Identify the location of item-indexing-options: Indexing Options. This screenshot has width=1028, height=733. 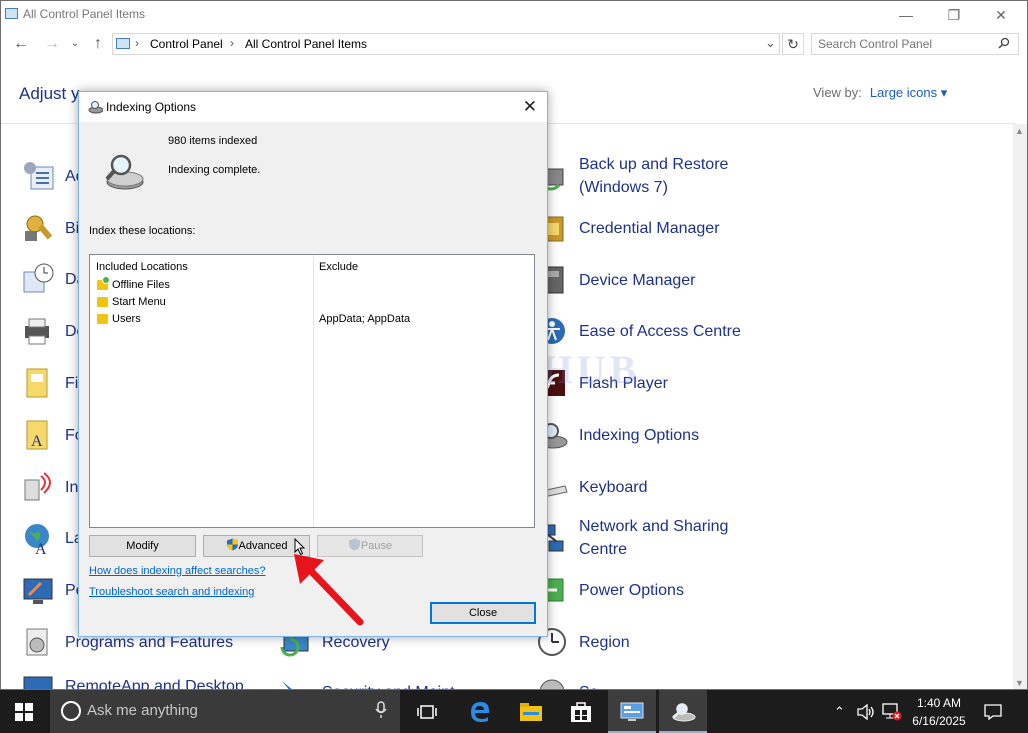
(617, 435).